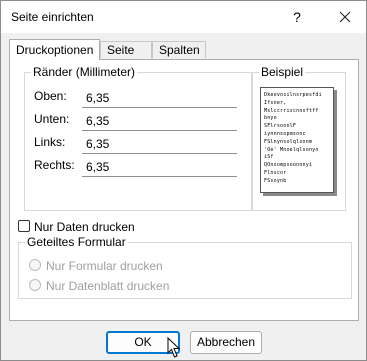  I want to click on preview-line: 'Oe' Mnoelqlsonyn, so click(291, 149).